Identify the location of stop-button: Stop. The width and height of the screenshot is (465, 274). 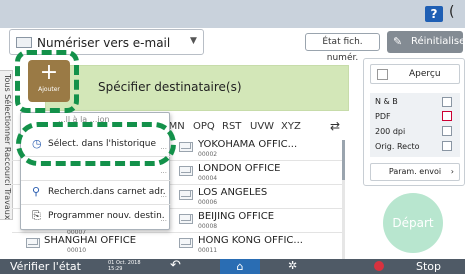
(428, 266).